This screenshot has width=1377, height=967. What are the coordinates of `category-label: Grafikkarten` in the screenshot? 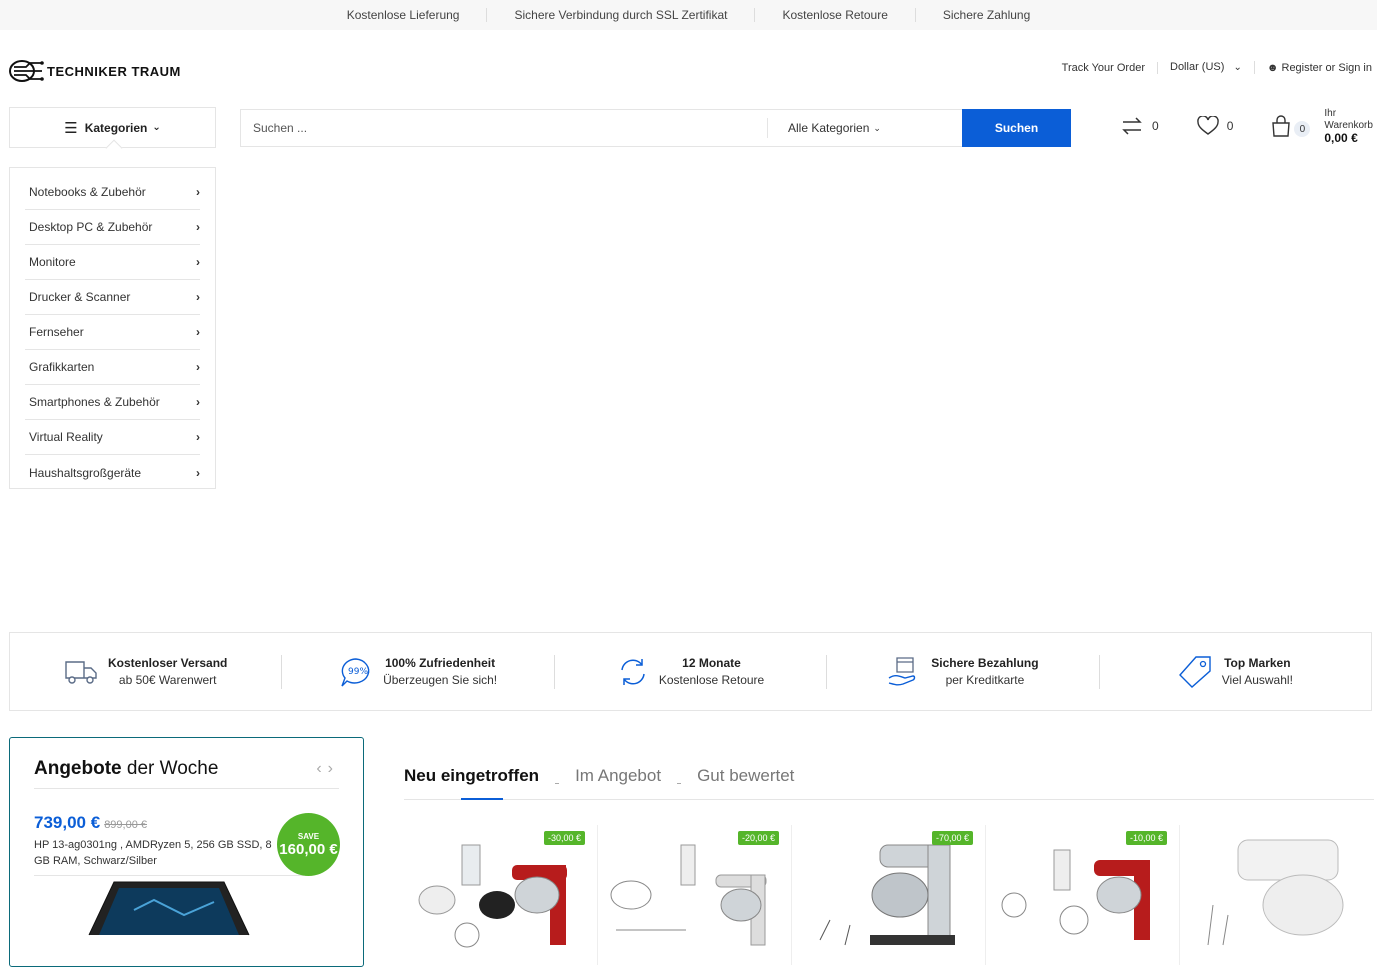 It's located at (62, 367).